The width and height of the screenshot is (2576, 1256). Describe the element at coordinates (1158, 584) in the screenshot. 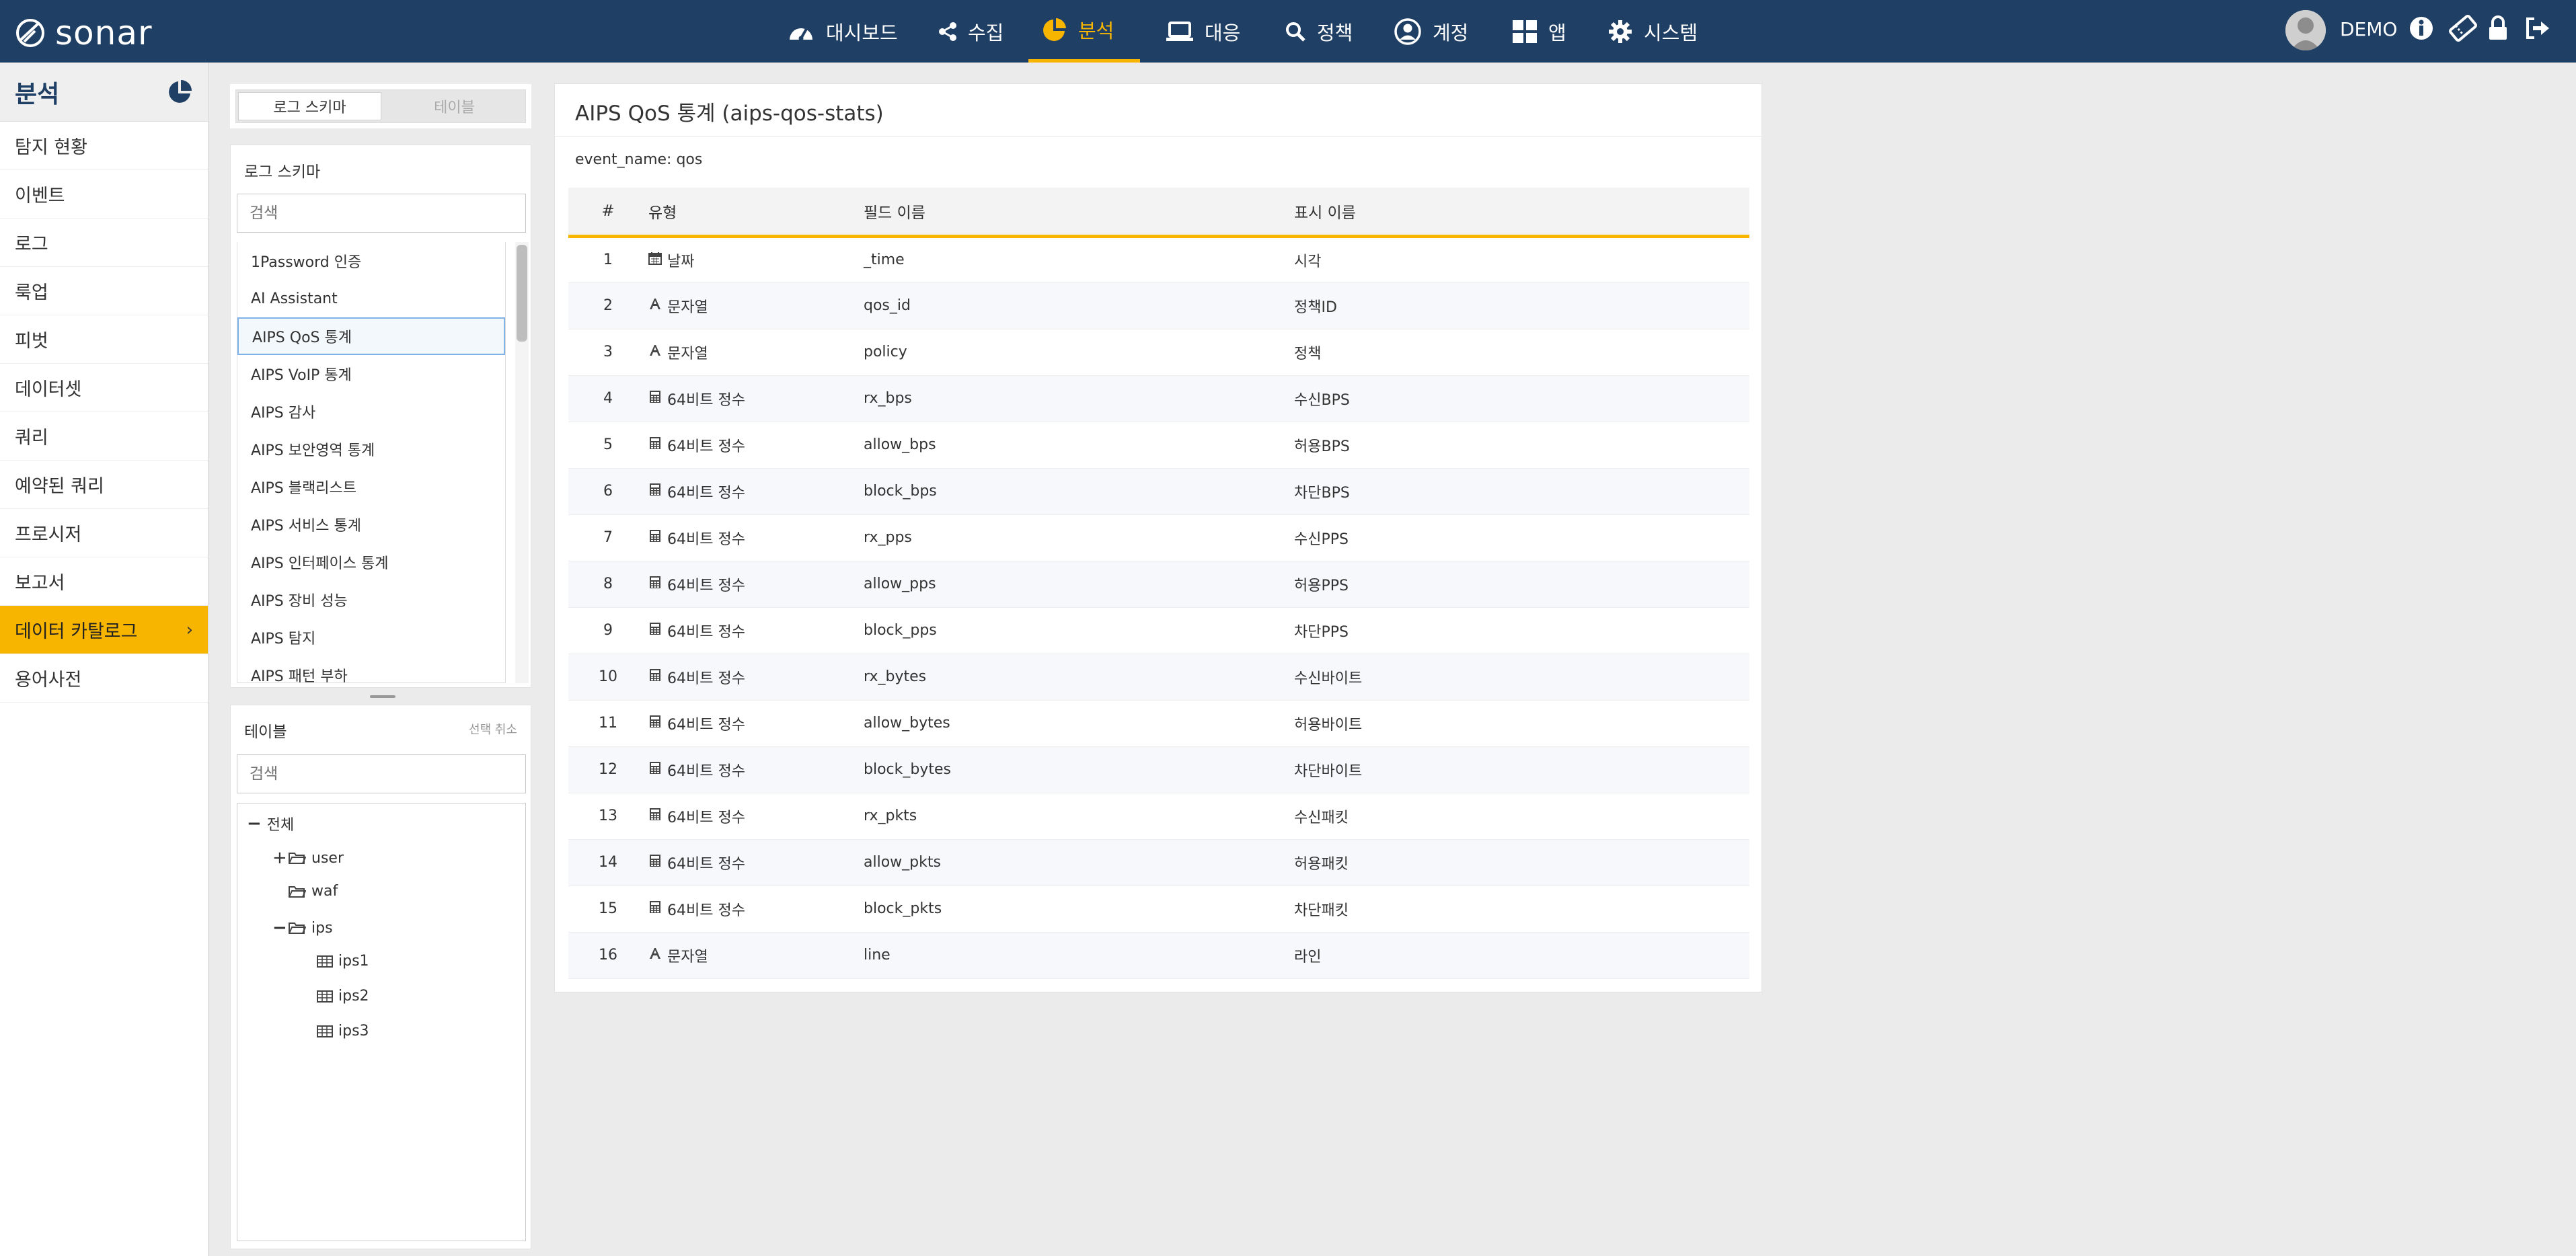

I see `table-row: 8 64비트 정수 allow_pps 허용PPS` at that location.